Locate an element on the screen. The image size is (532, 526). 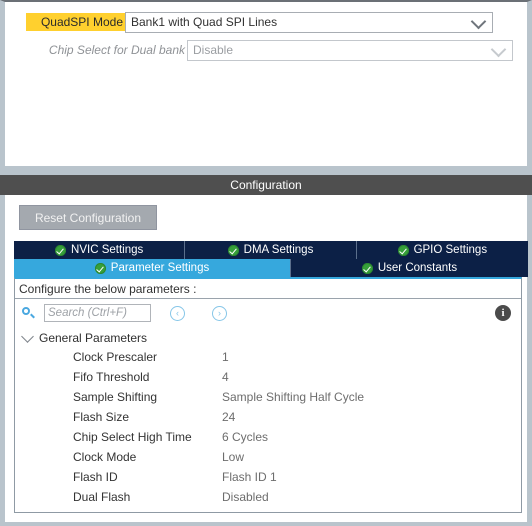
tab-gpio-settings: GPIO Settings is located at coordinates (442, 250).